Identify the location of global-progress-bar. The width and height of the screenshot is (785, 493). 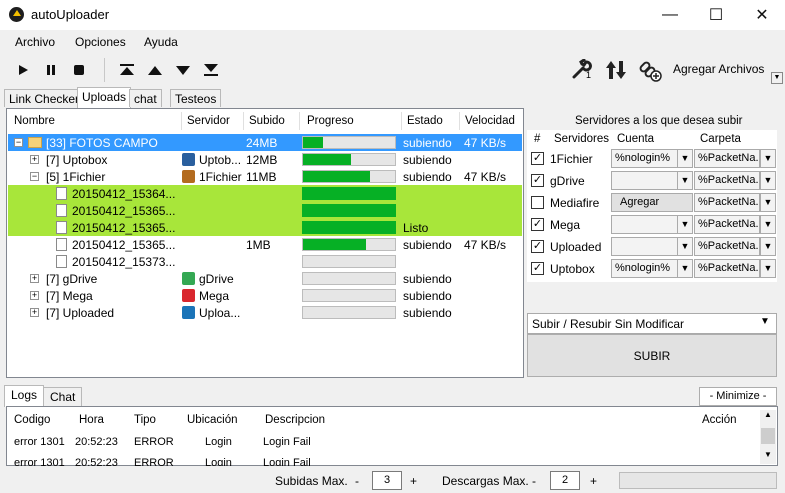
(698, 480).